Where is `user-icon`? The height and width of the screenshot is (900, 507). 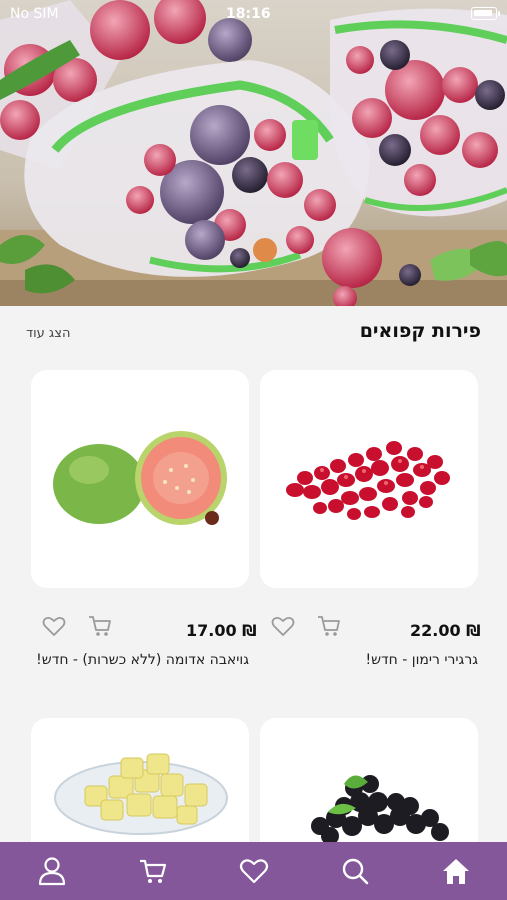 user-icon is located at coordinates (52, 871).